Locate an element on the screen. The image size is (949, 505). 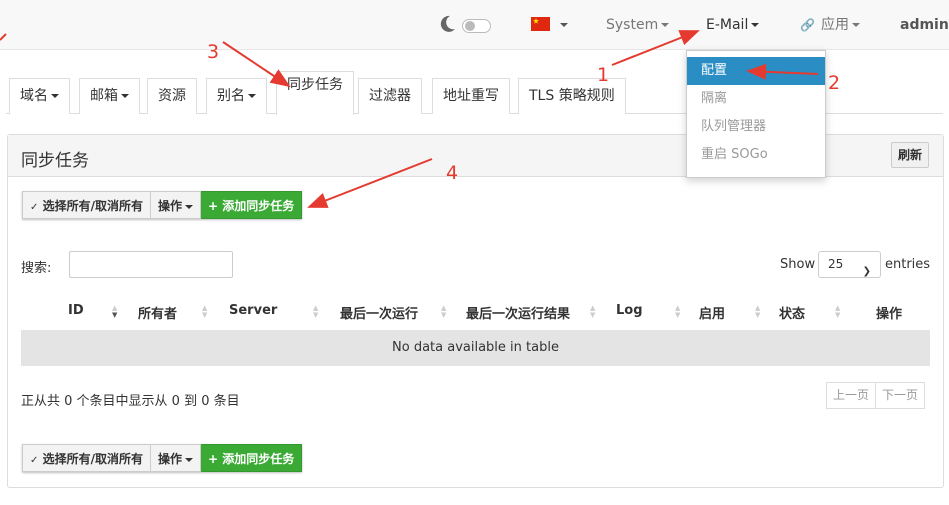
annotation-1: 1 is located at coordinates (603, 75).